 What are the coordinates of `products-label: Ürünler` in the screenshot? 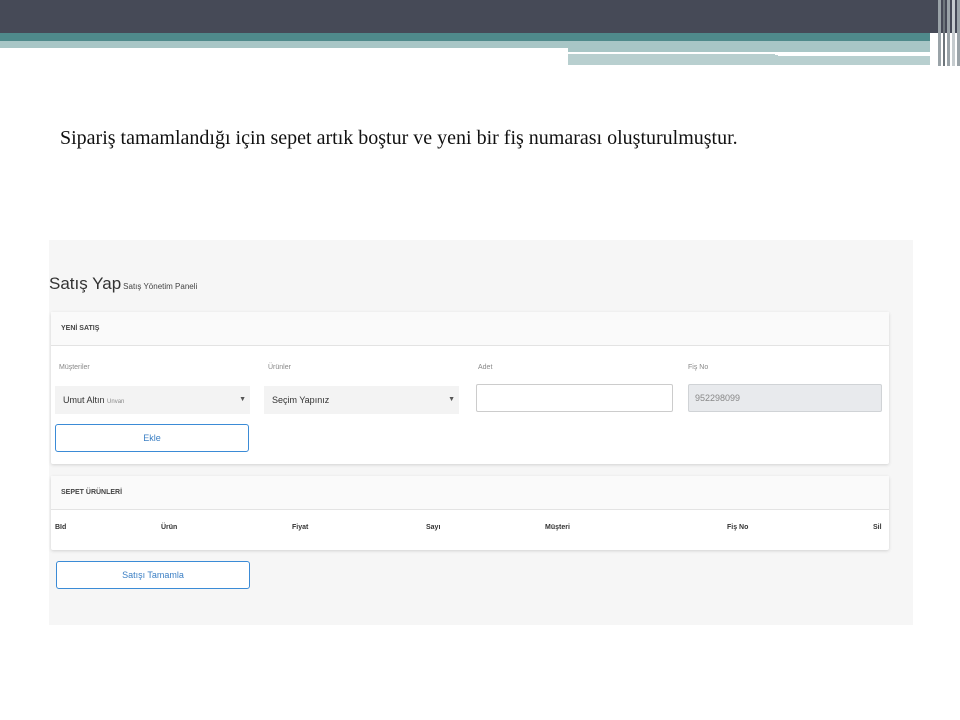 It's located at (279, 367).